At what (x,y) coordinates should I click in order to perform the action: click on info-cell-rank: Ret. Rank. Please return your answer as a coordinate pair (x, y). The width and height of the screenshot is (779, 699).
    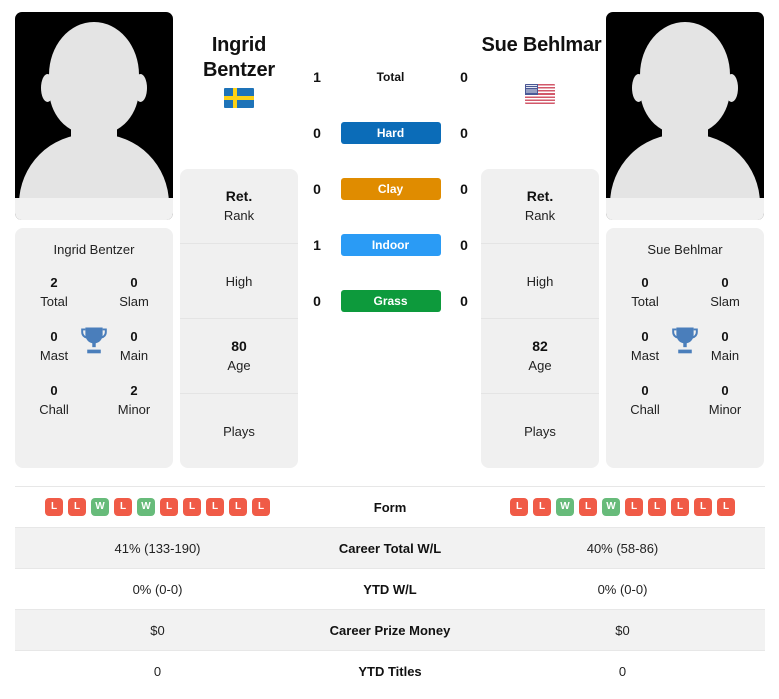
    Looking at the image, I should click on (540, 206).